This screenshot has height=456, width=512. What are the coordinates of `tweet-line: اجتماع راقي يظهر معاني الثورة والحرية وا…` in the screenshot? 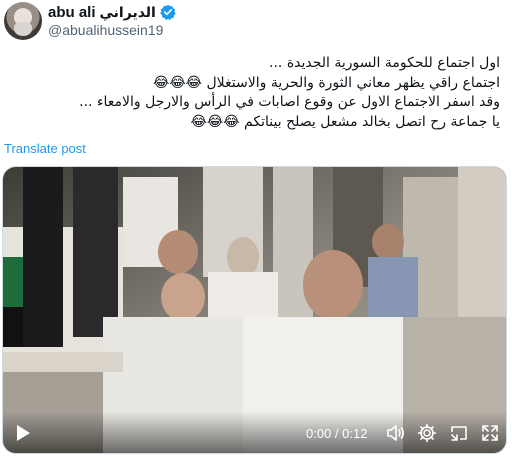 It's located at (326, 82).